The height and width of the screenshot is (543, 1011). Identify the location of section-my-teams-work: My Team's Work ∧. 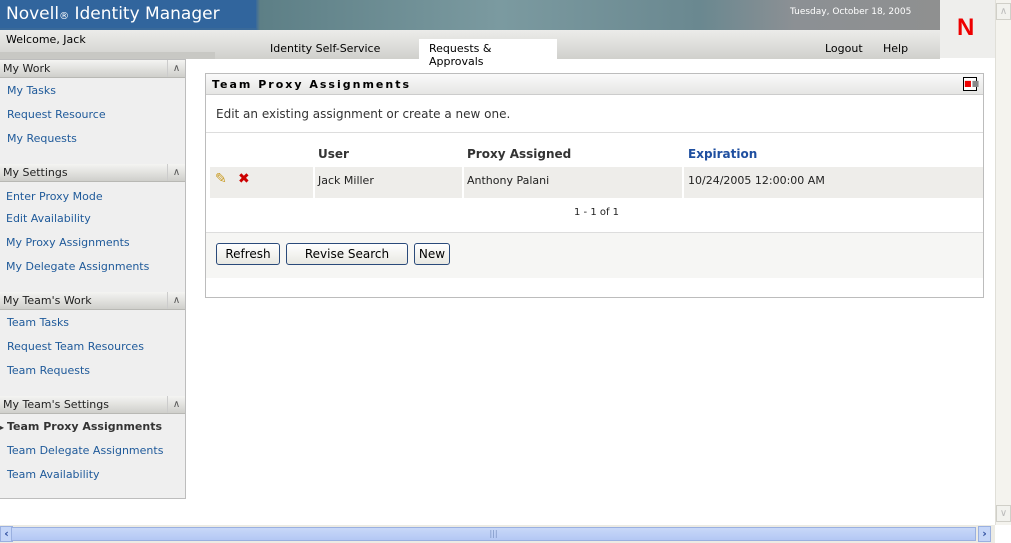
(92, 301).